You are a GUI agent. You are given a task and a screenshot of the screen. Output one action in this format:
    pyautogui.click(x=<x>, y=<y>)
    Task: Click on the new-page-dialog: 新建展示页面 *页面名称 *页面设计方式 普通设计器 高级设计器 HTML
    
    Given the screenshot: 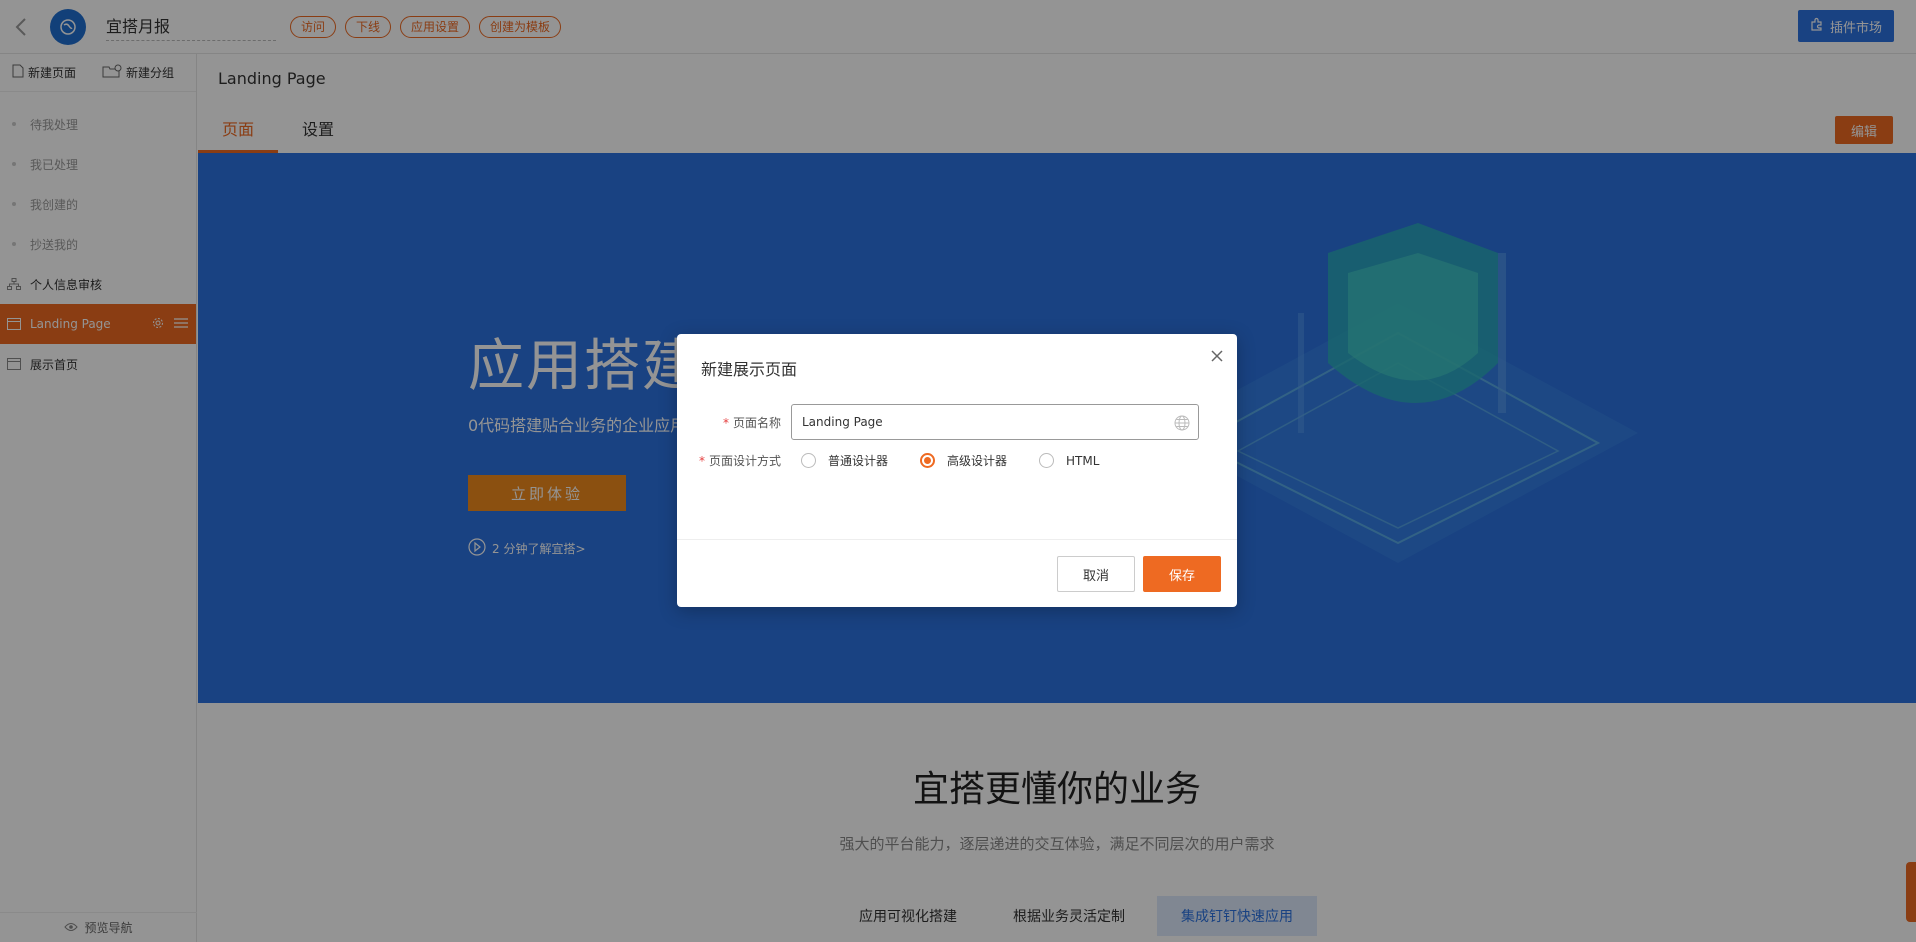 What is the action you would take?
    pyautogui.click(x=957, y=470)
    